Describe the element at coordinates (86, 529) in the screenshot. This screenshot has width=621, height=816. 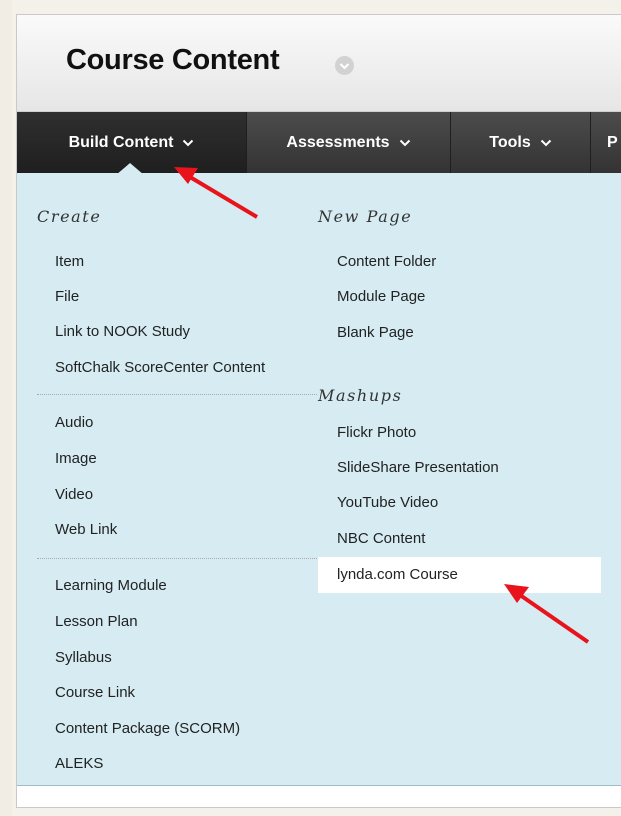
I see `menu-item-web-link: Web Link` at that location.